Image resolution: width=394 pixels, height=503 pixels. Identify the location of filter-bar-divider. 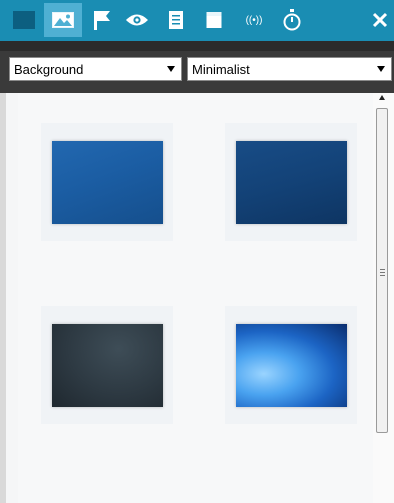
(197, 46).